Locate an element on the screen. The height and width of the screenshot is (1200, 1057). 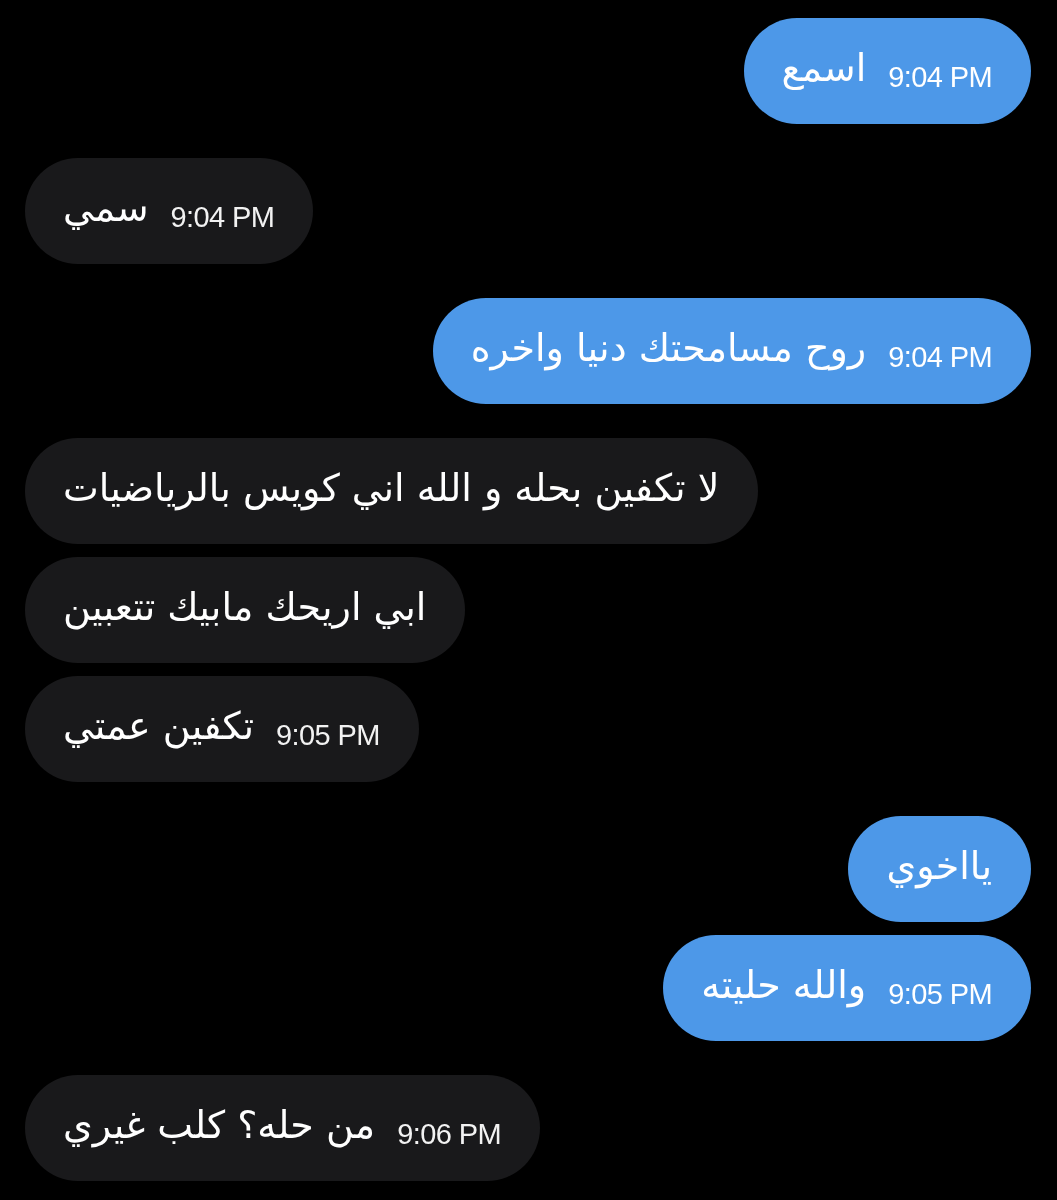
message-text: من حله؟ كلب غيري is located at coordinates (219, 1125).